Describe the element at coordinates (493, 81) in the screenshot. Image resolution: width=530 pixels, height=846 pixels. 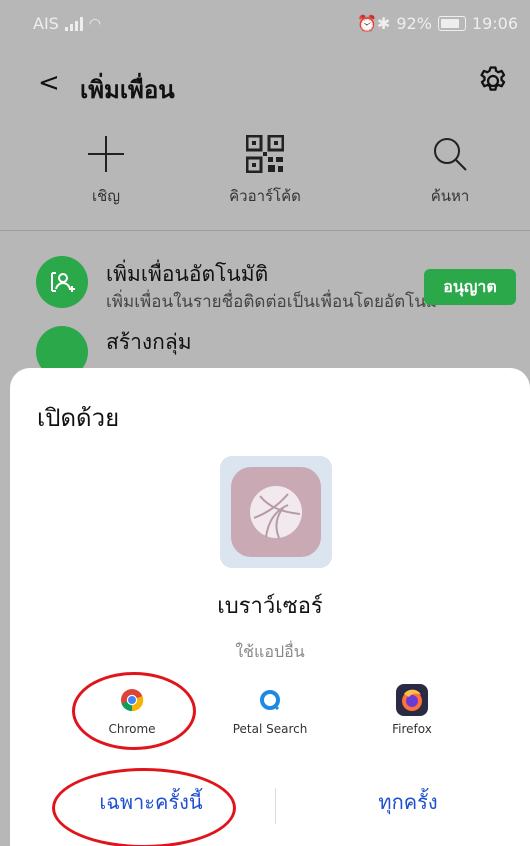
I see `settings-gear-icon` at that location.